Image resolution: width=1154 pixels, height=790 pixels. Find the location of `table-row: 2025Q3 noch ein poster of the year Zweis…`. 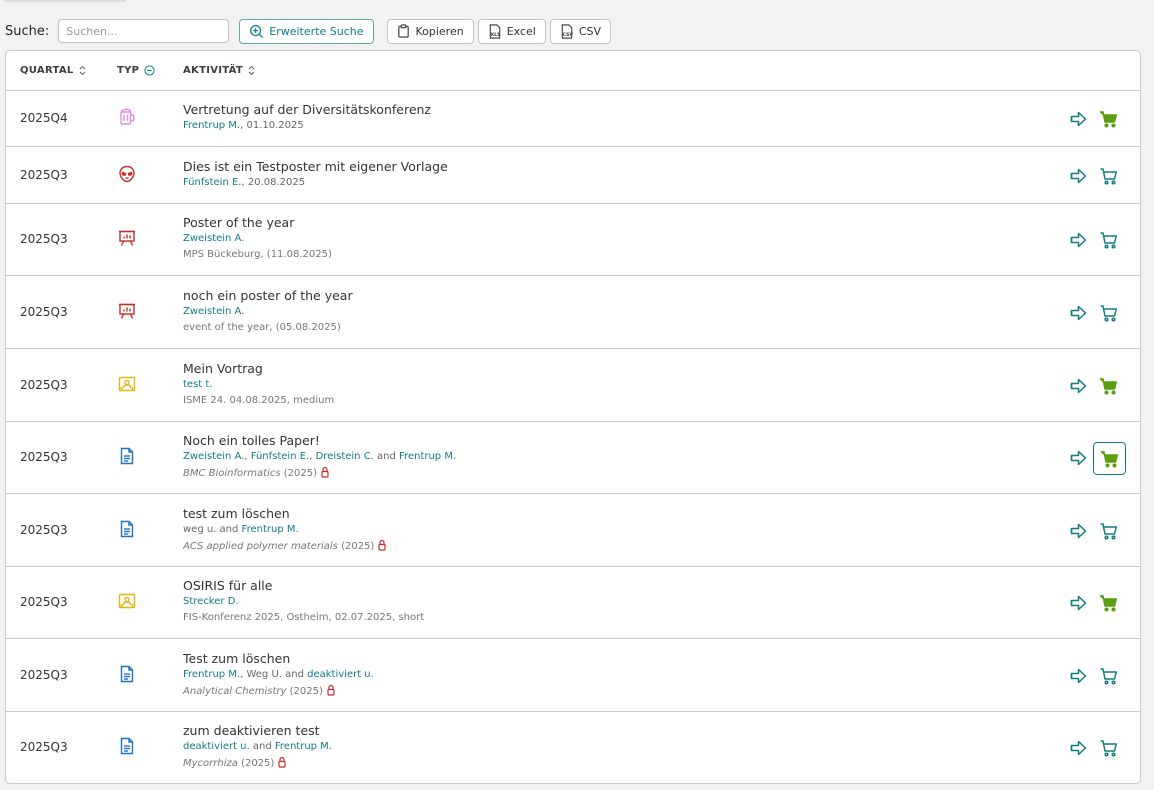

table-row: 2025Q3 noch ein poster of the year Zweis… is located at coordinates (573, 312).